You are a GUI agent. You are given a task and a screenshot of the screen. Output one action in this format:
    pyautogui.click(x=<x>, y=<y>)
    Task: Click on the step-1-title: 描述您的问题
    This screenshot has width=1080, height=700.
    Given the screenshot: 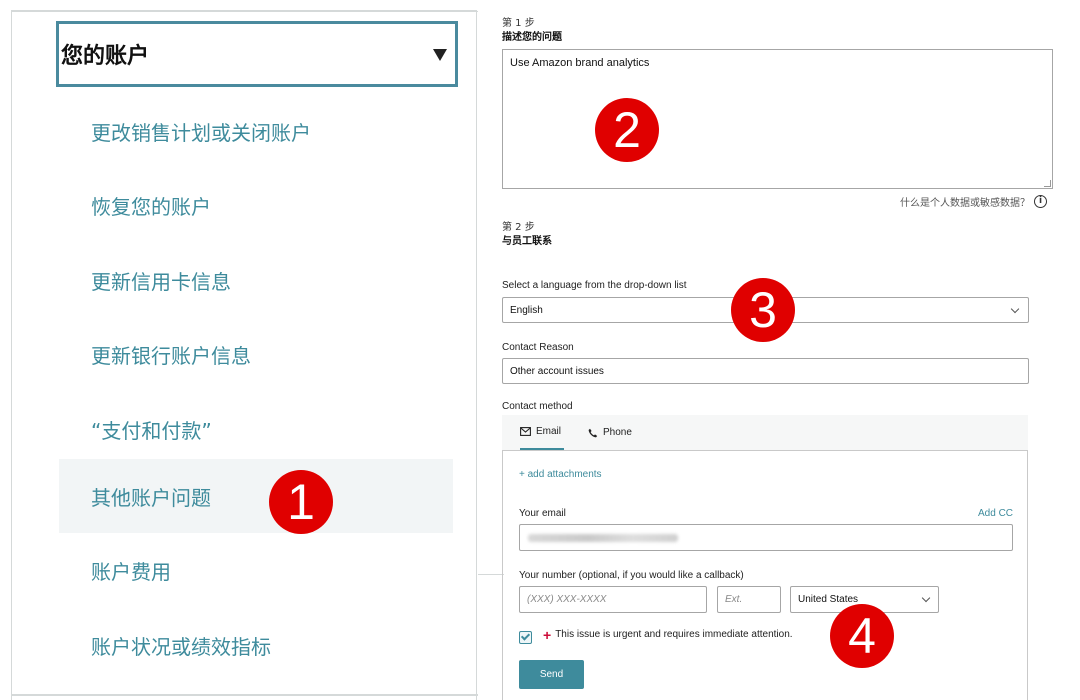 What is the action you would take?
    pyautogui.click(x=532, y=37)
    